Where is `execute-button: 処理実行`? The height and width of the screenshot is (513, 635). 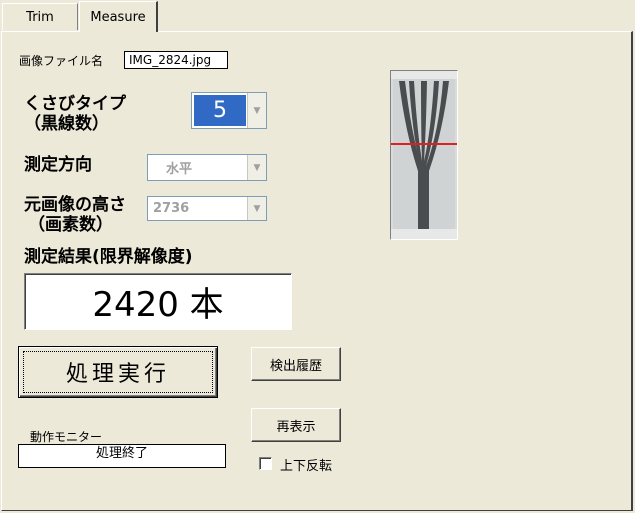 execute-button: 処理実行 is located at coordinates (118, 372).